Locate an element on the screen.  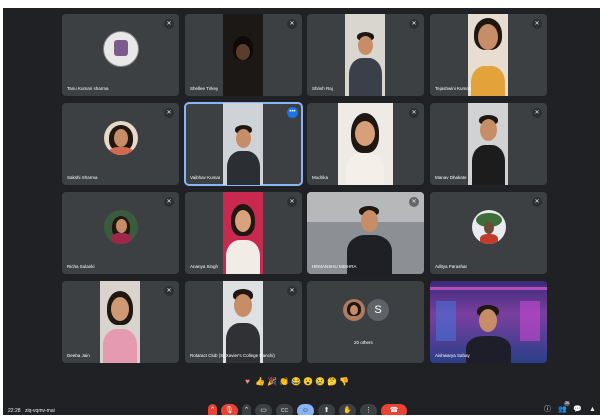
participant-name: Tanu Kumari sharma is located at coordinates (88, 88).